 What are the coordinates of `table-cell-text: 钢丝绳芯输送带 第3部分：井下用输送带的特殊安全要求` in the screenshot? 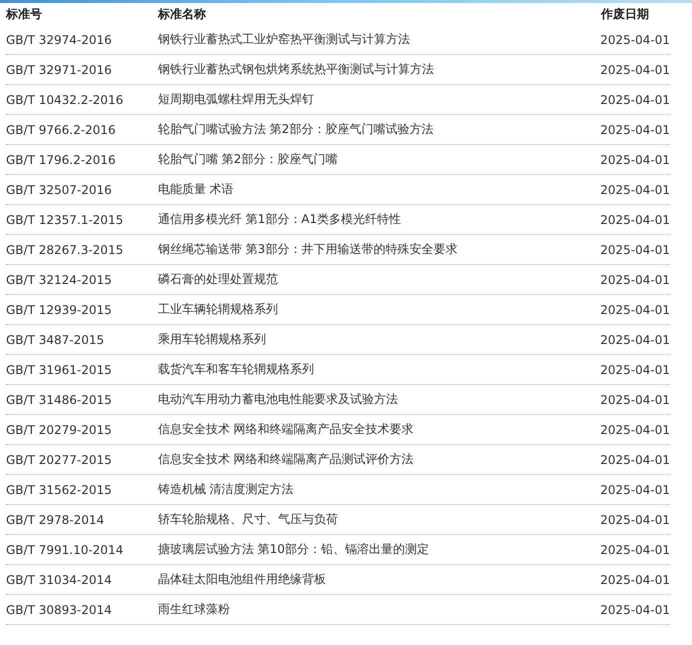 It's located at (308, 249).